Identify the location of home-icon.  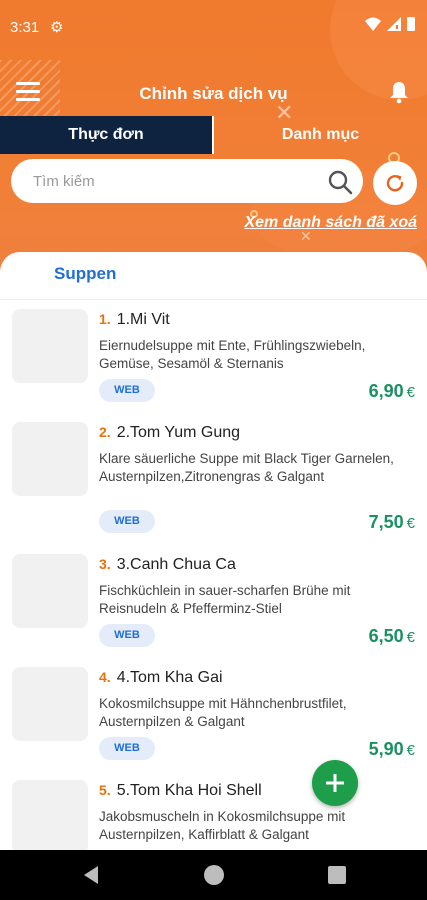
(214, 875).